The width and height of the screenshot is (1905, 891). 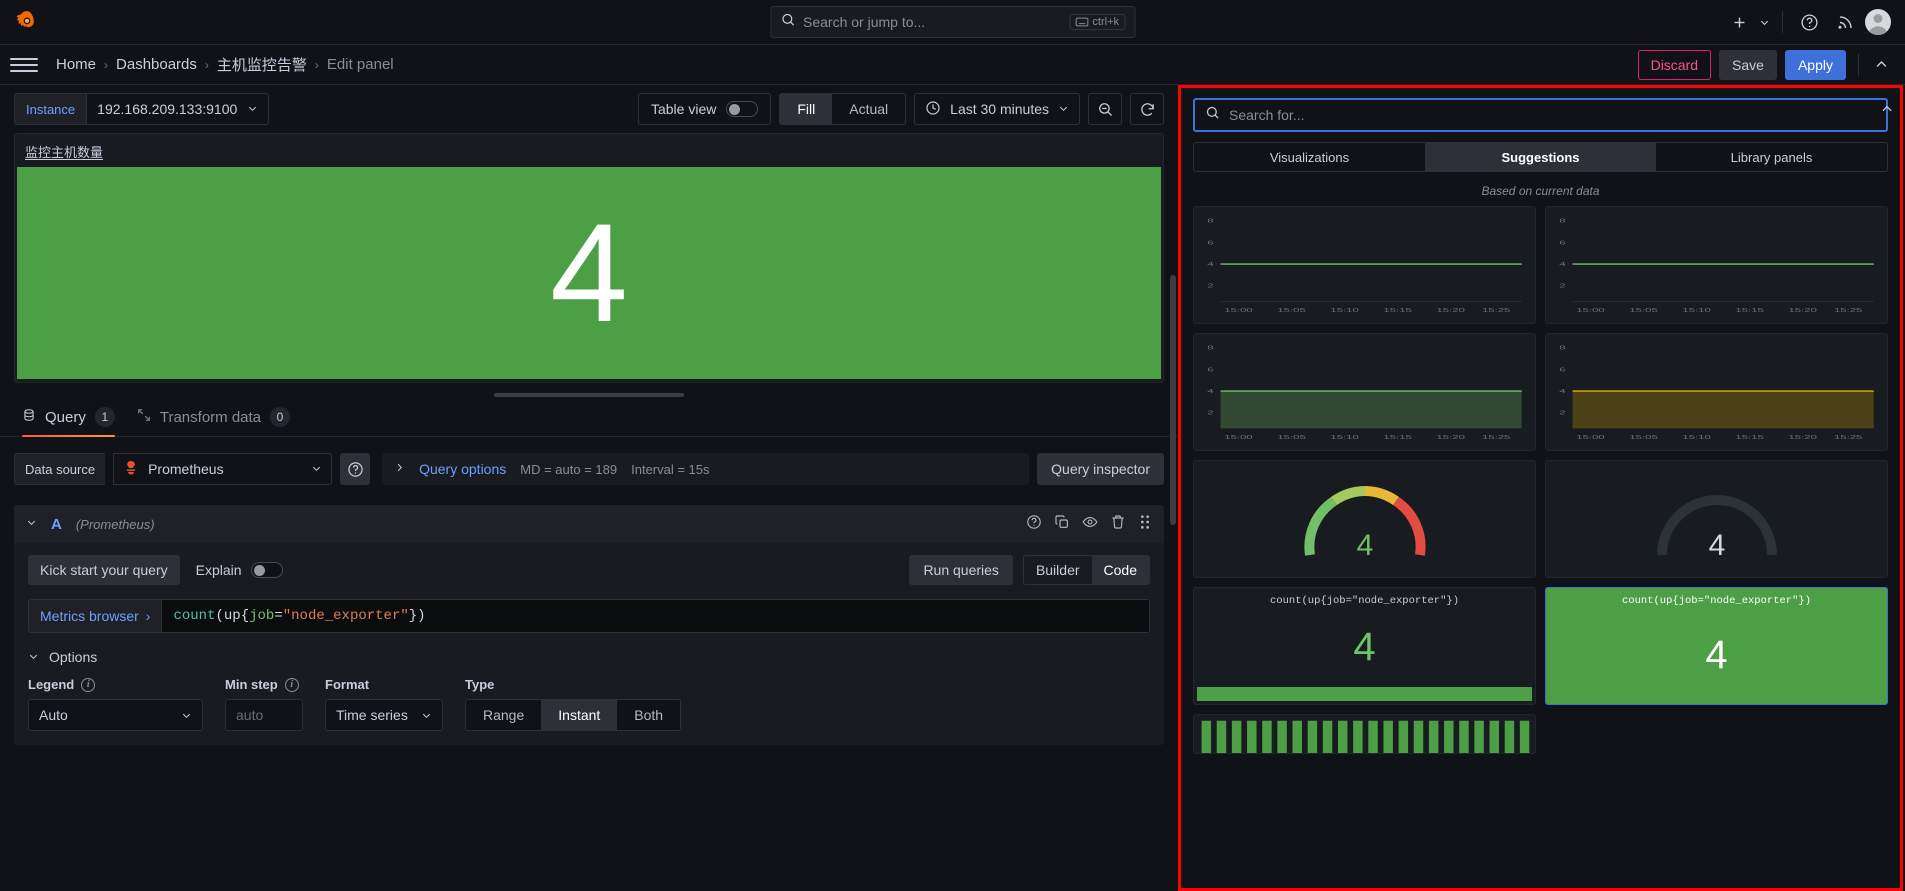 I want to click on left-pane-scrollbar, so click(x=1173, y=400).